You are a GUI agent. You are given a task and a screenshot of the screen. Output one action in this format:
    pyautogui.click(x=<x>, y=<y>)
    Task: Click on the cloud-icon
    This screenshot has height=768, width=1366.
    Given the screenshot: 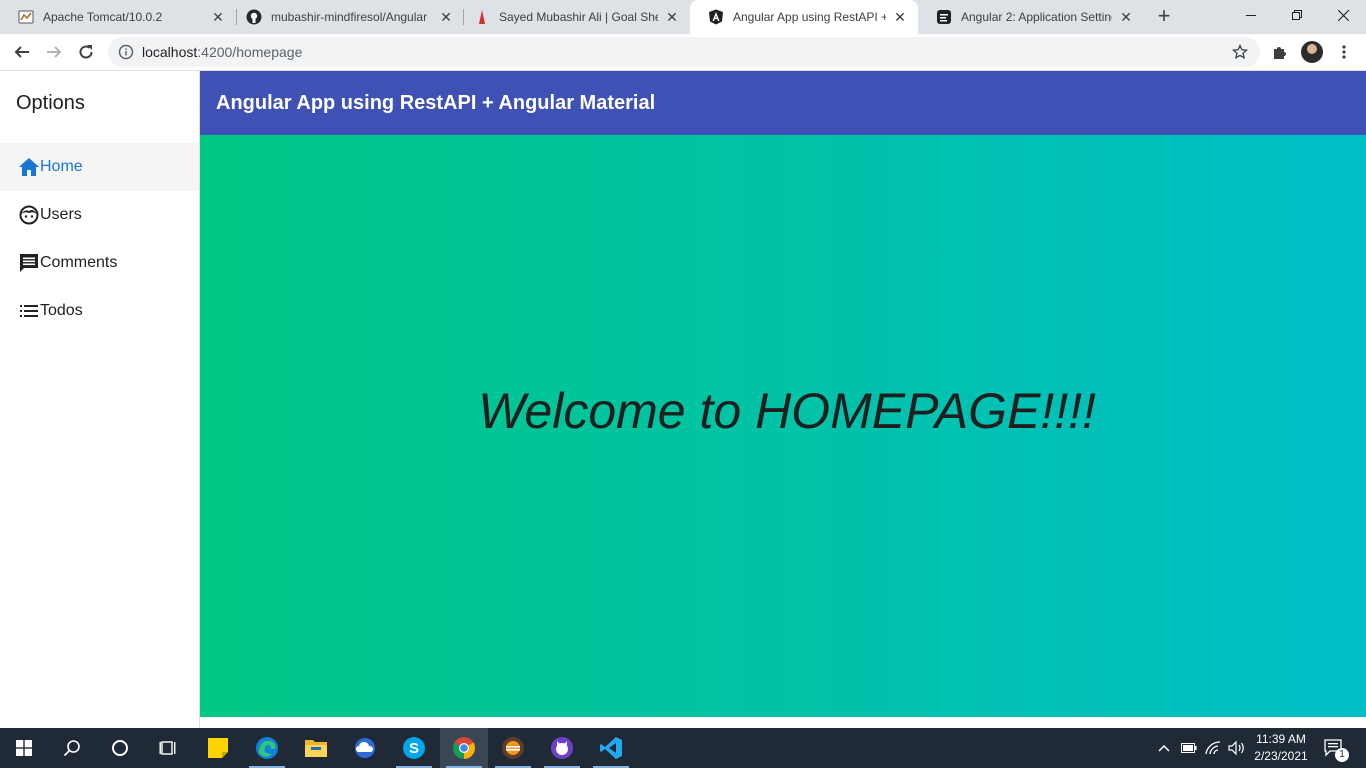 What is the action you would take?
    pyautogui.click(x=365, y=748)
    